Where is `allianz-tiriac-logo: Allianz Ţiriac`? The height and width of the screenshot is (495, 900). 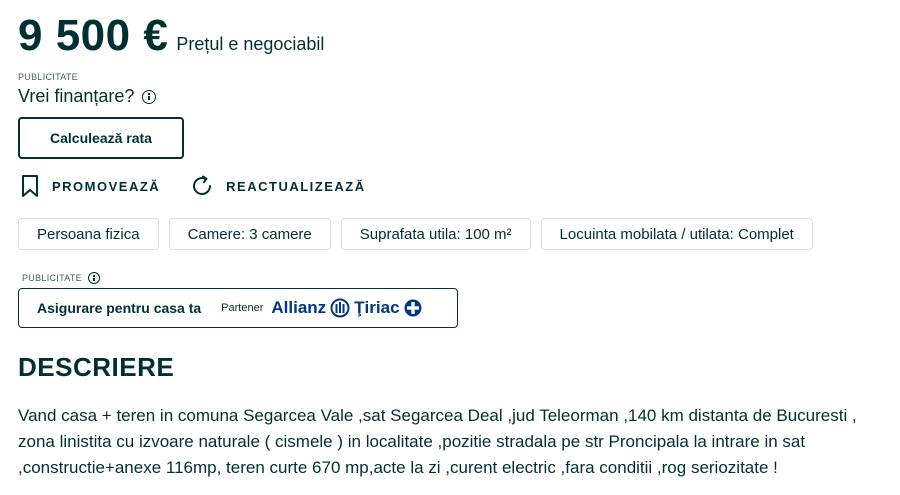
allianz-tiriac-logo: Allianz Ţiriac is located at coordinates (346, 308).